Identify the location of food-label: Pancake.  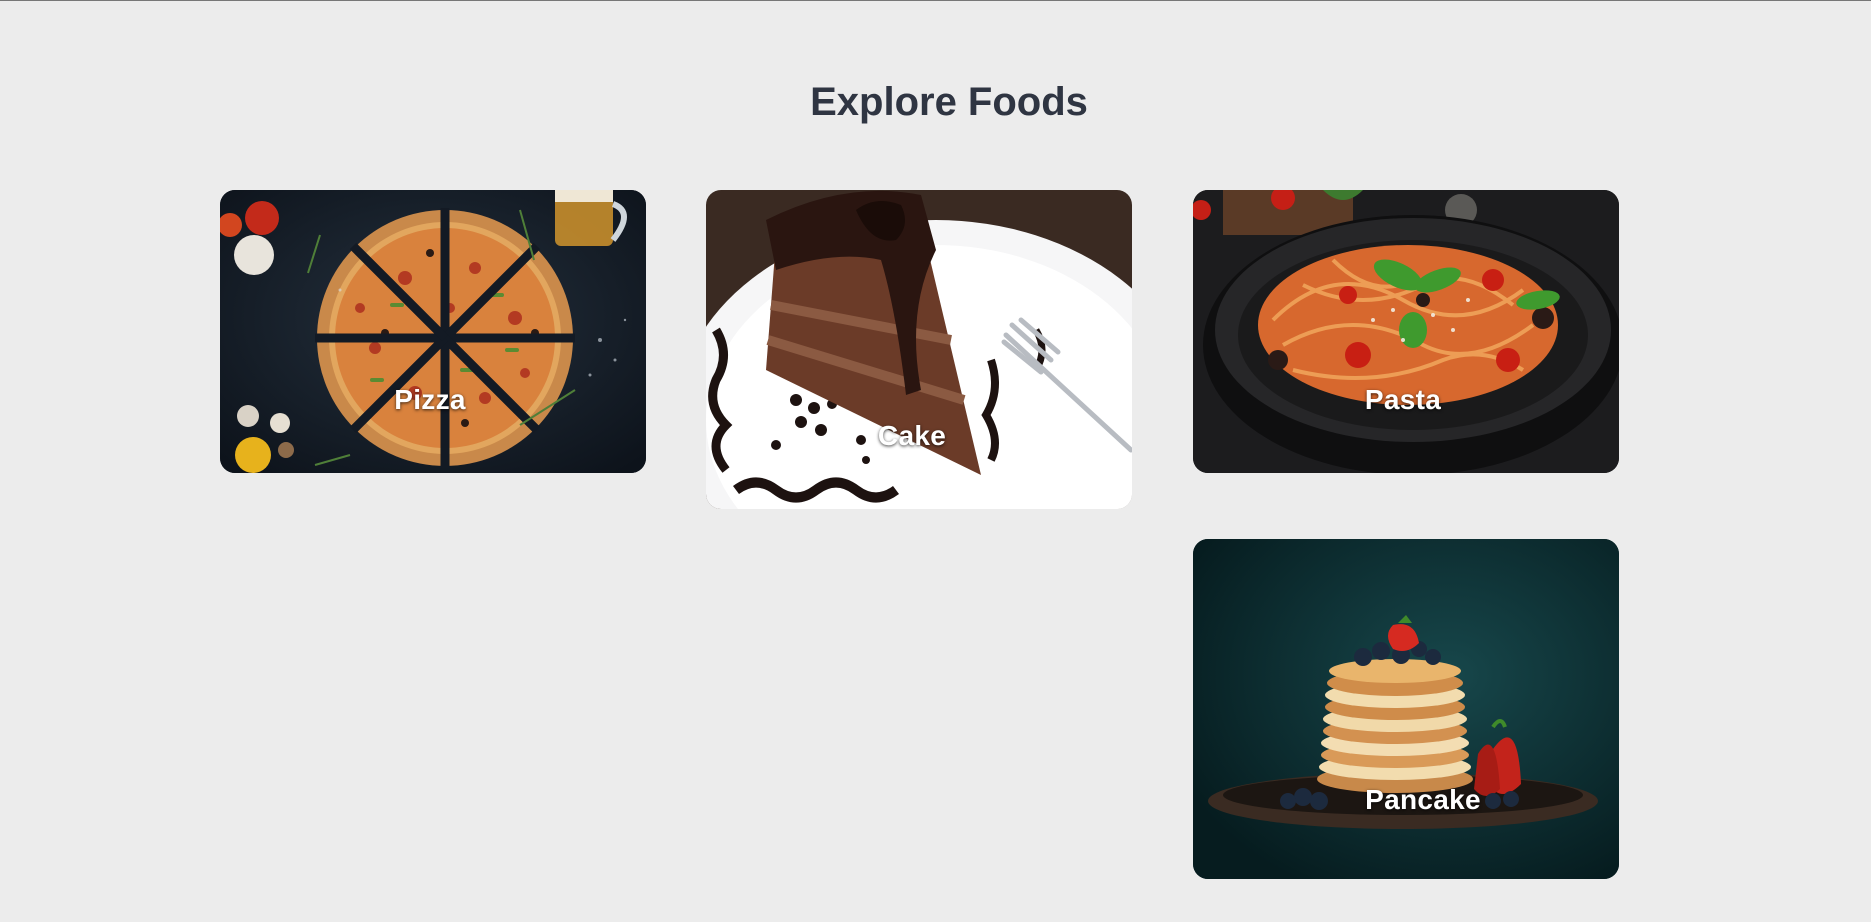
(1423, 799).